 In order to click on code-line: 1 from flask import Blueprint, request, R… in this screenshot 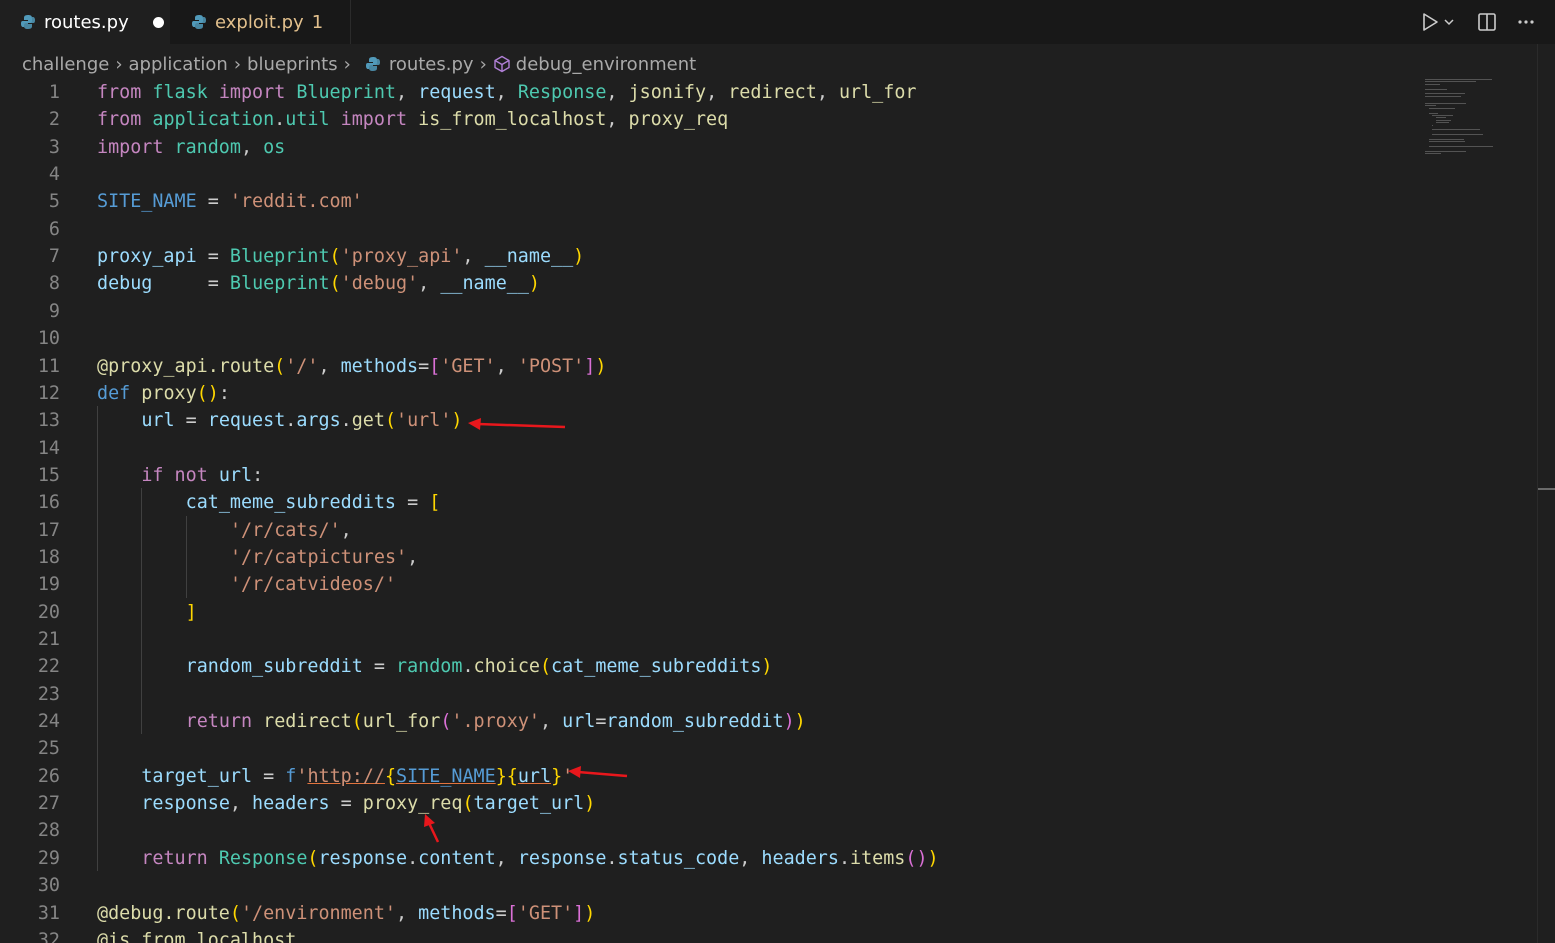, I will do `click(768, 92)`.